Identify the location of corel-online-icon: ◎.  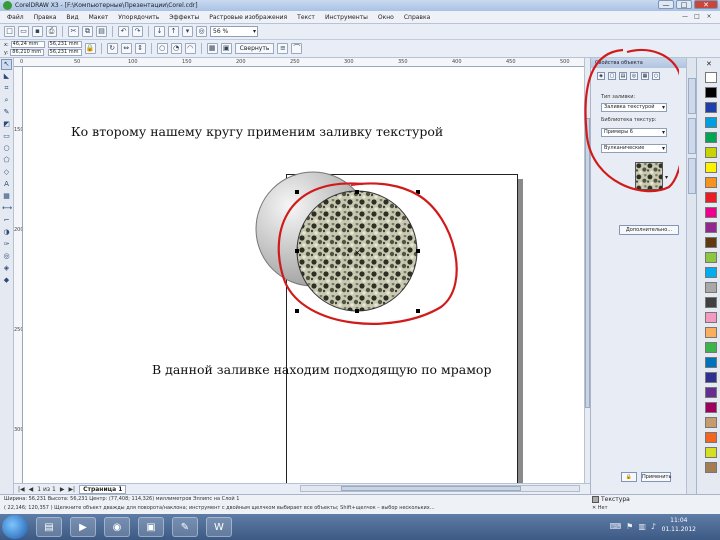
(201, 31).